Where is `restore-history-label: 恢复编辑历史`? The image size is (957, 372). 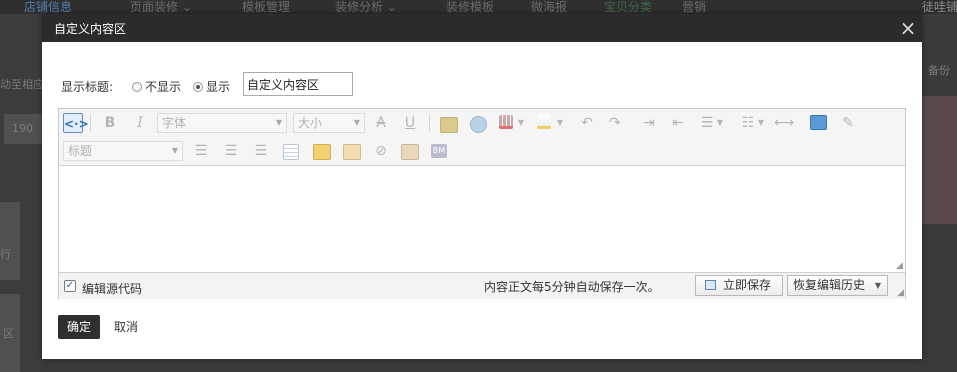
restore-history-label: 恢复编辑历史 is located at coordinates (829, 285).